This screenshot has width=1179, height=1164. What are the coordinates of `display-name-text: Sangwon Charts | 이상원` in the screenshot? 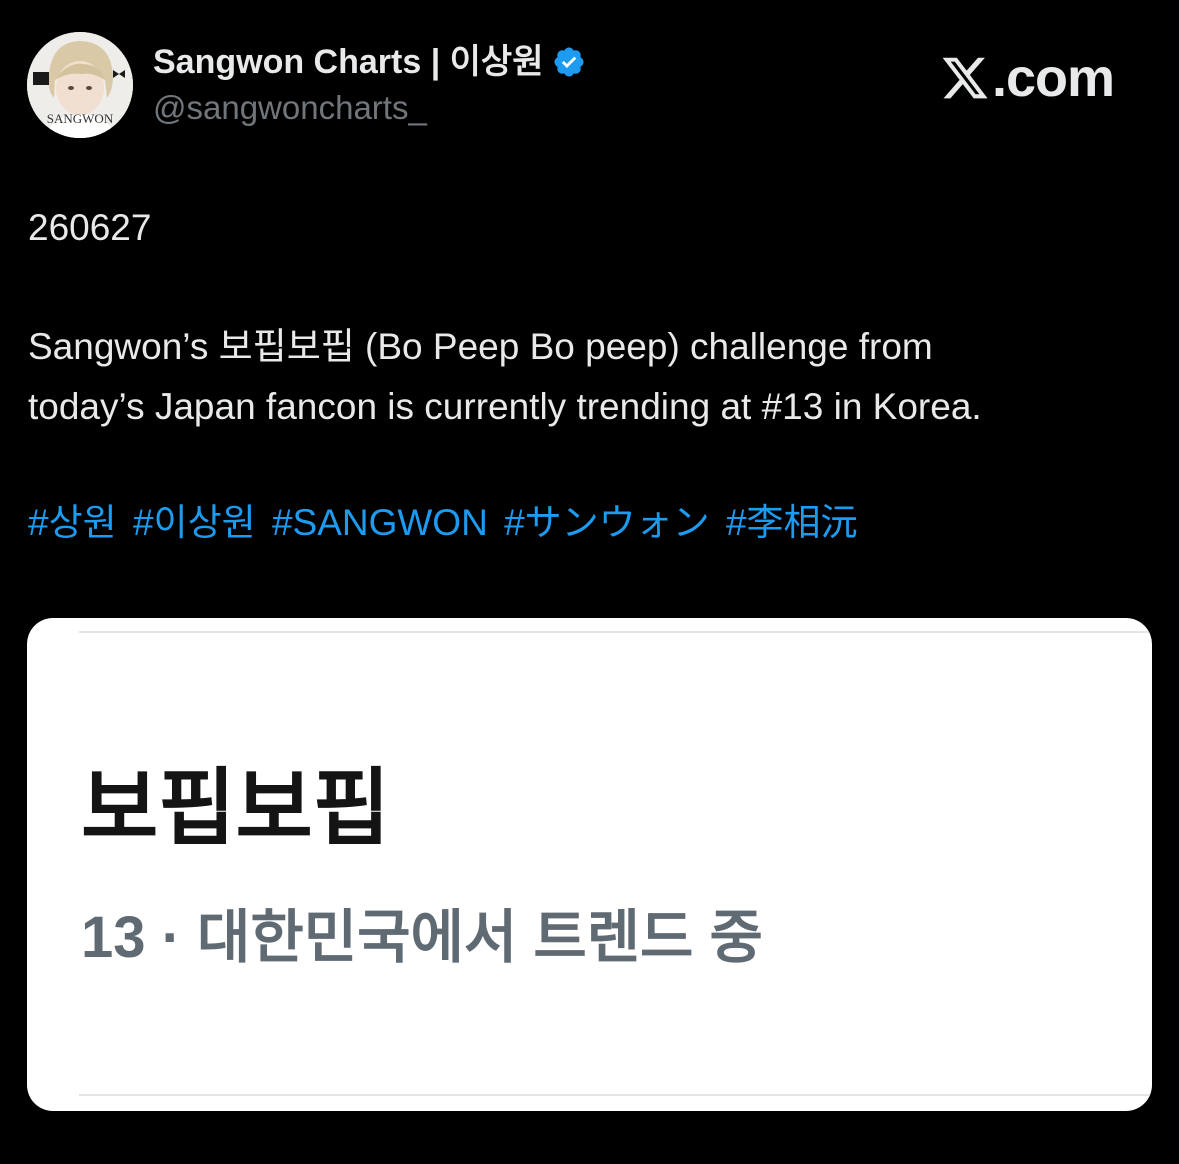 It's located at (348, 62).